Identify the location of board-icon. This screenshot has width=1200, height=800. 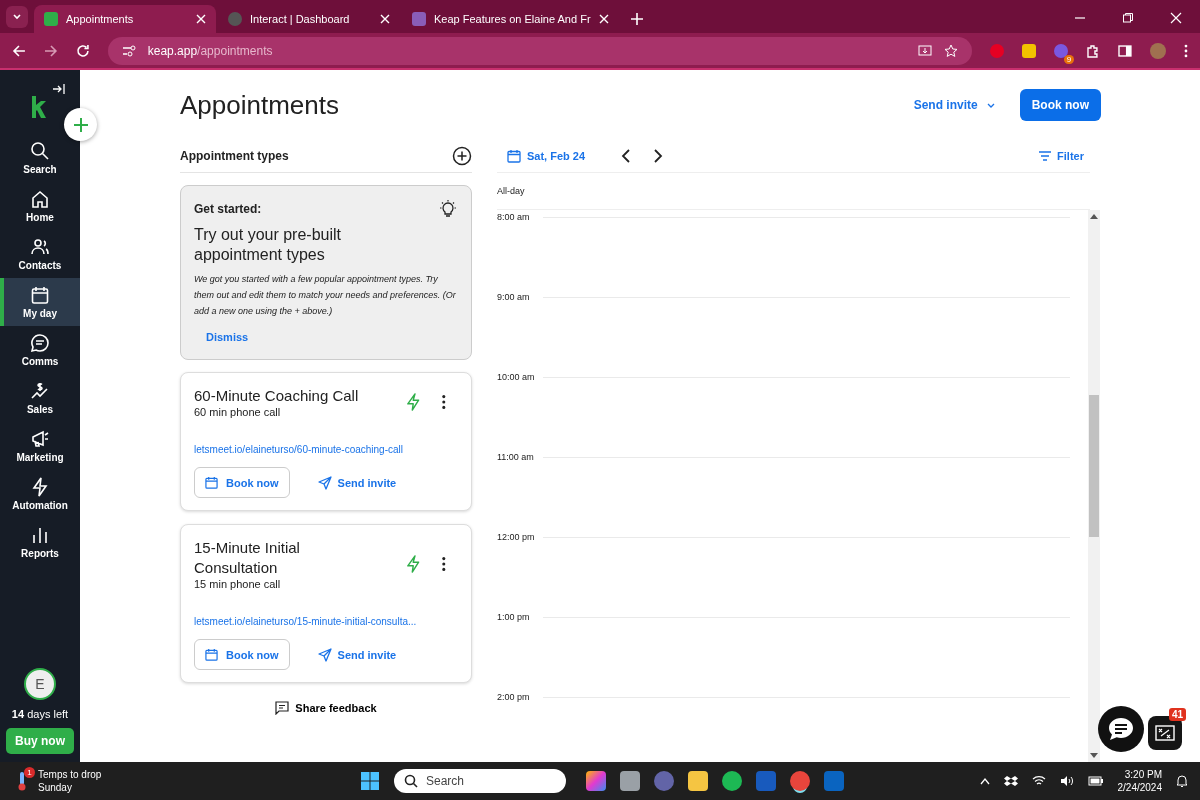
(1165, 733).